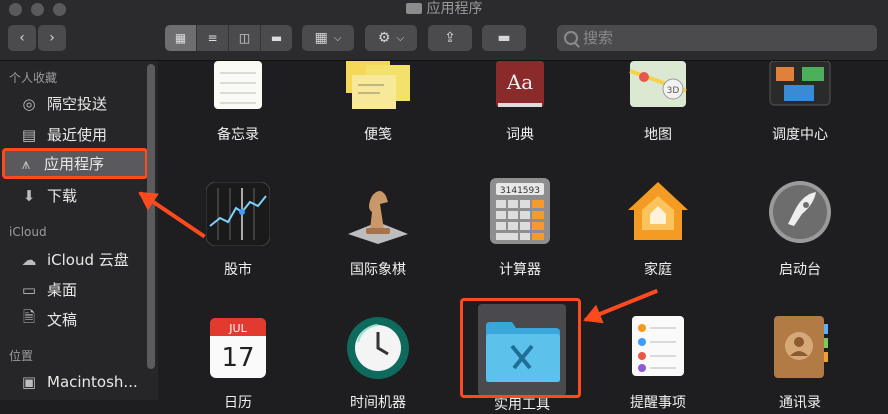 Image resolution: width=888 pixels, height=414 pixels. I want to click on app-label: 通讯录, so click(800, 403).